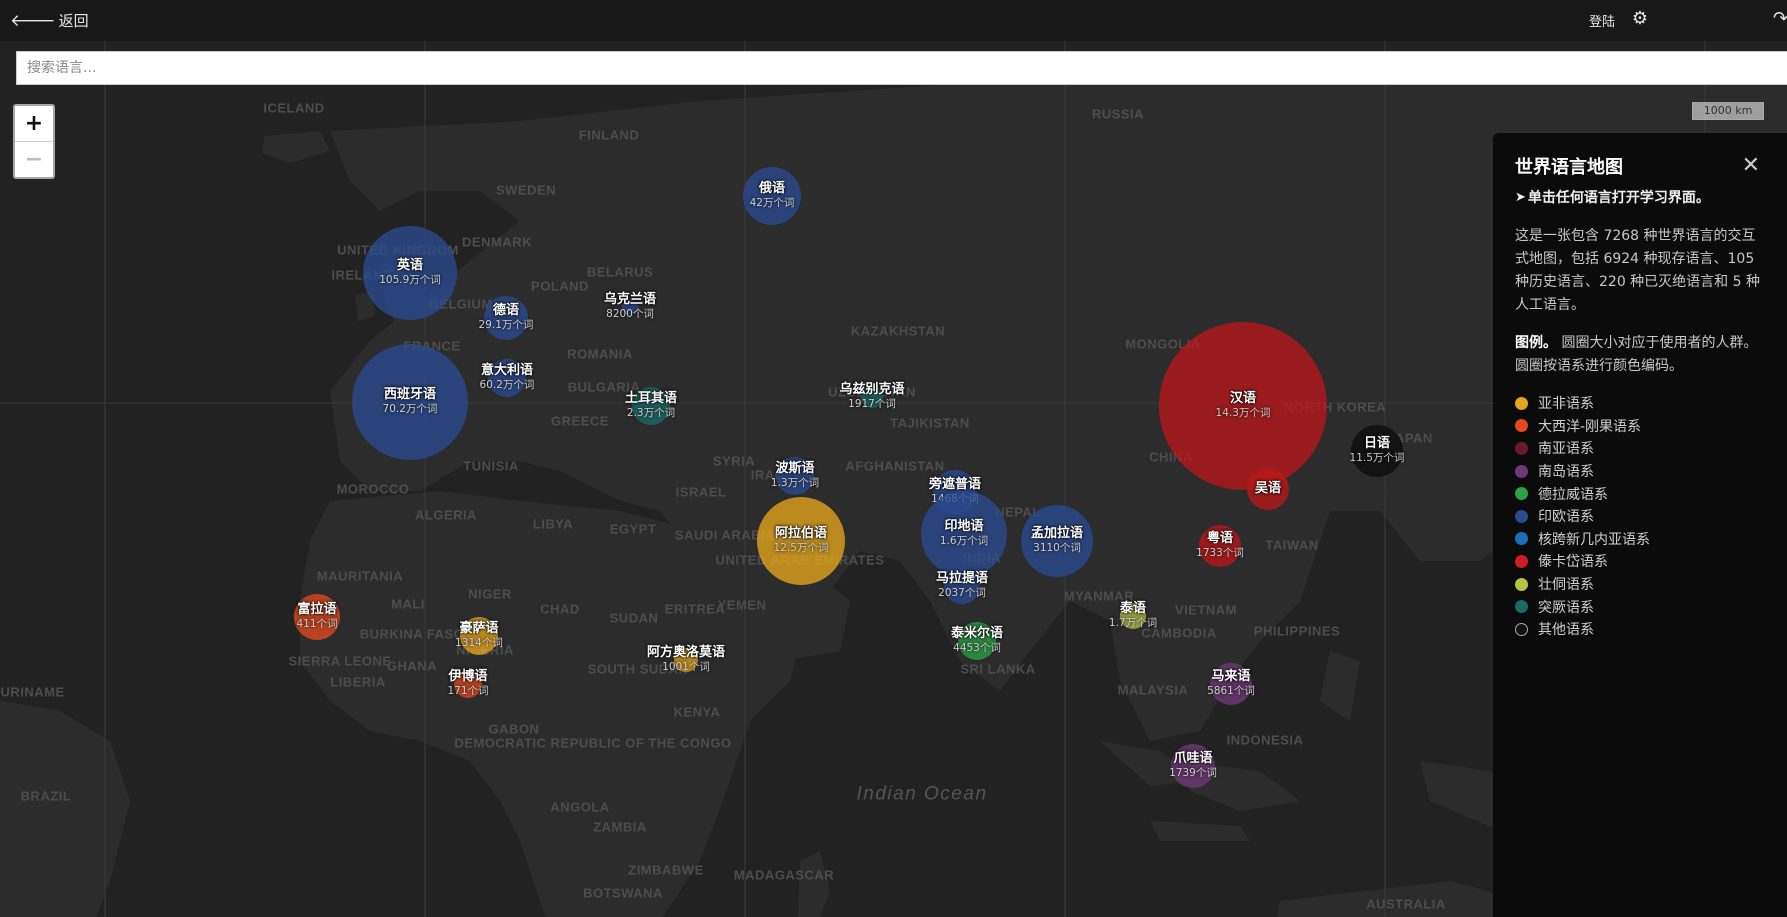 Image resolution: width=1787 pixels, height=917 pixels. What do you see at coordinates (1573, 494) in the screenshot?
I see `legend-label: 德拉威语系` at bounding box center [1573, 494].